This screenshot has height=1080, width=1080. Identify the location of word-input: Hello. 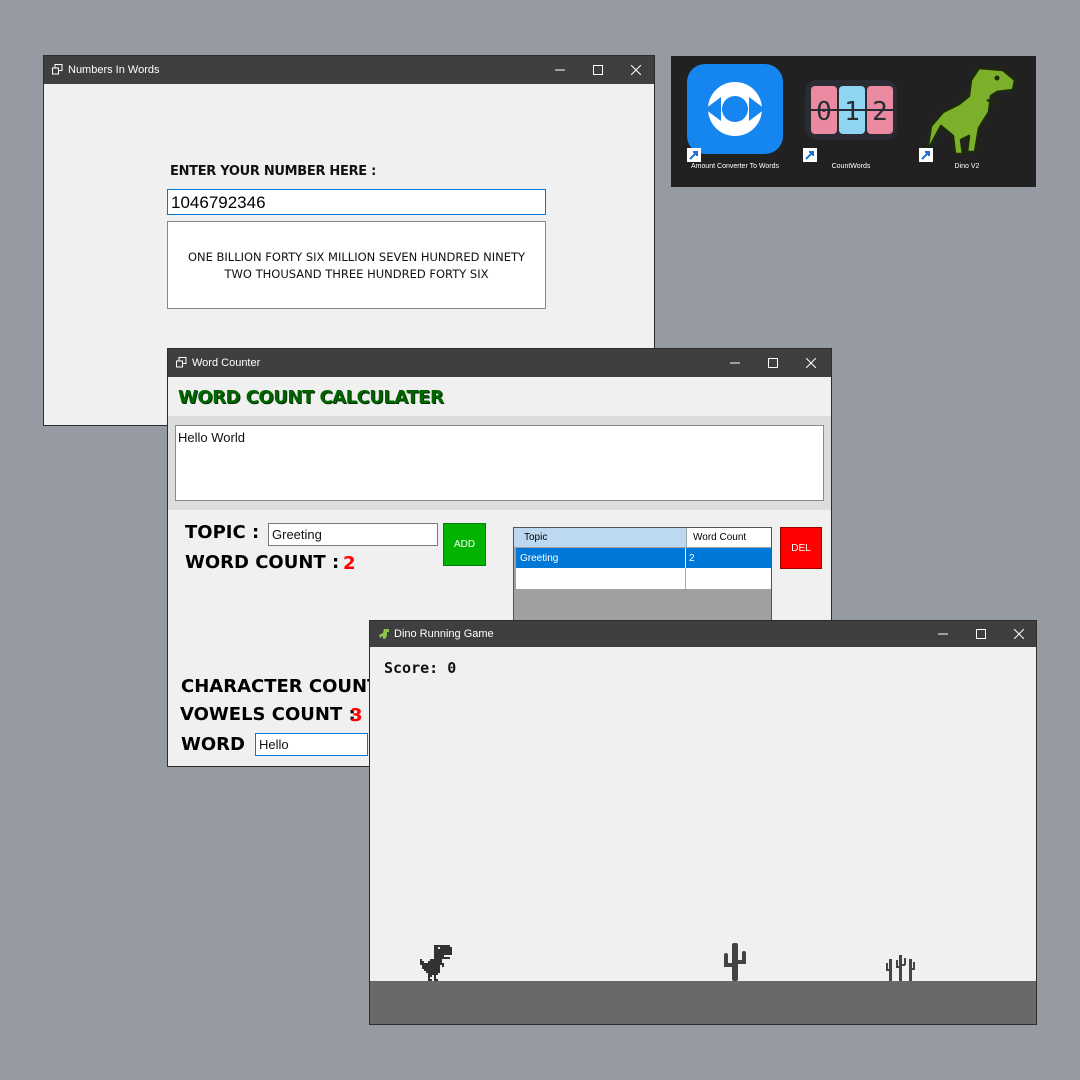
(311, 744).